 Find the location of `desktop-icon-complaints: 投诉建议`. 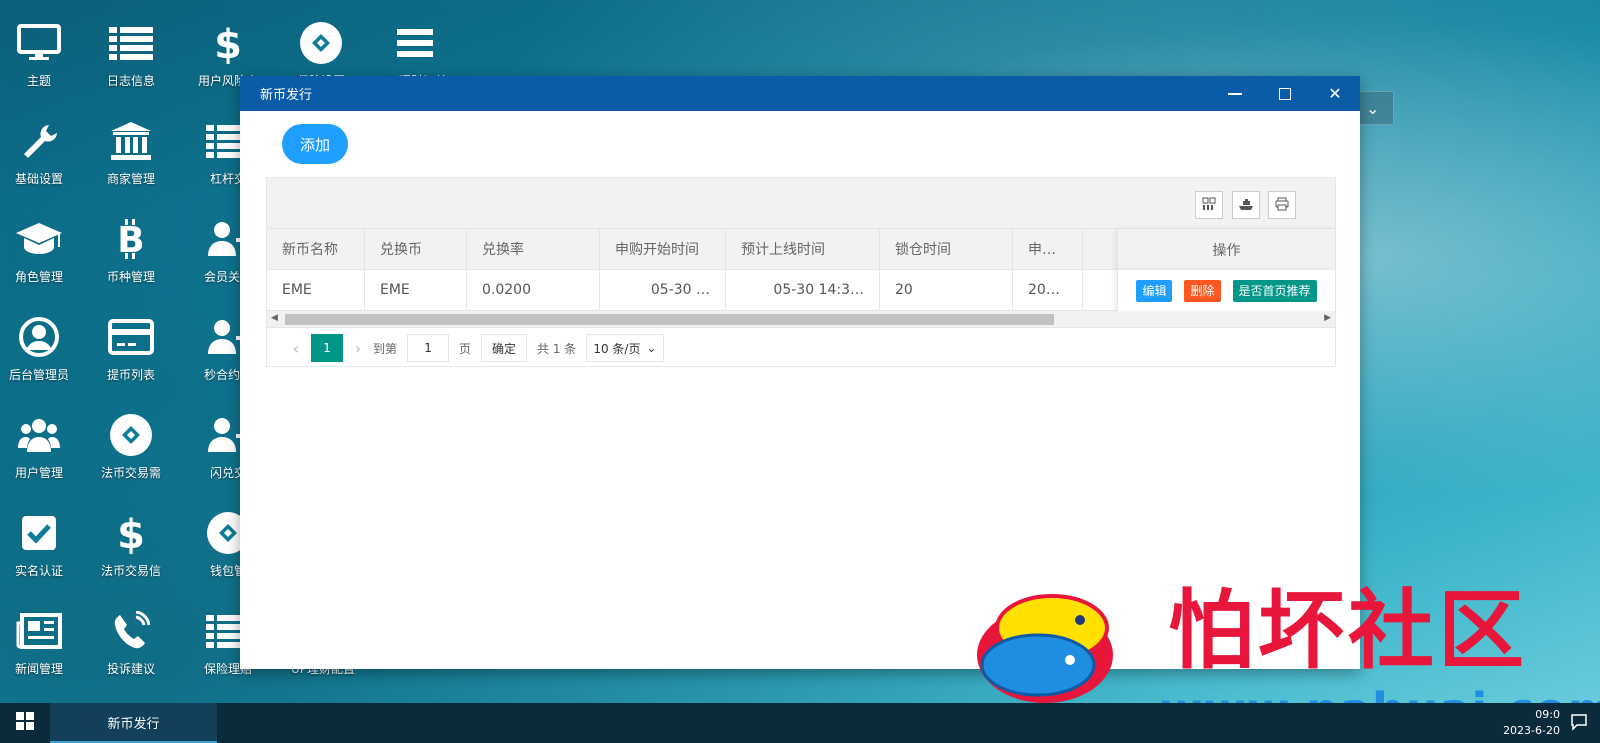

desktop-icon-complaints: 投诉建议 is located at coordinates (131, 635).